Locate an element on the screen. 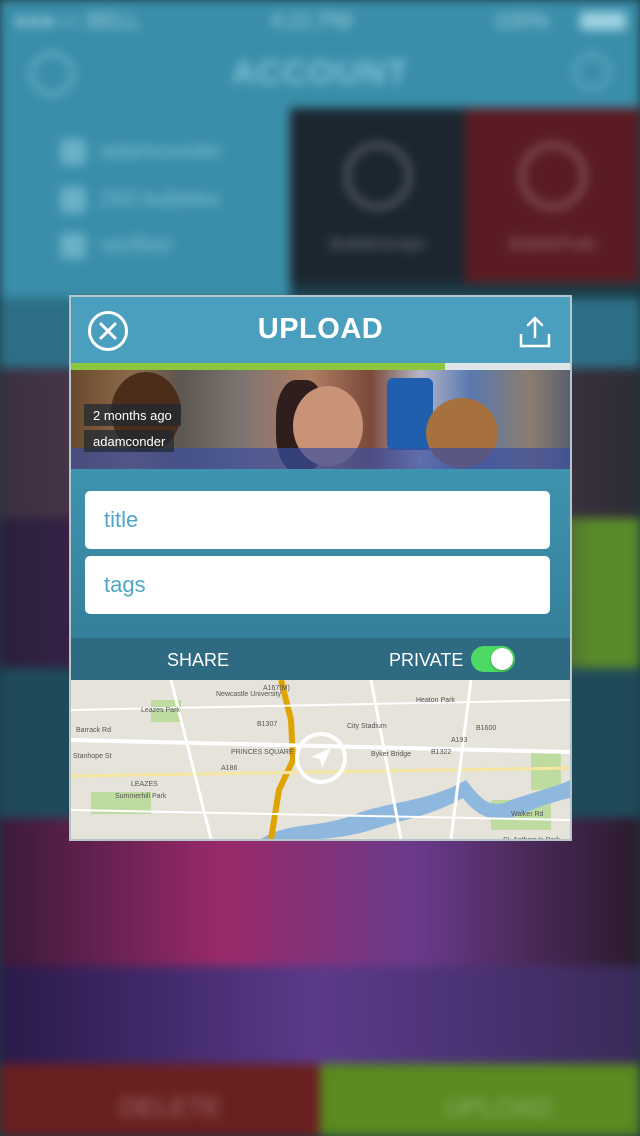 This screenshot has height=1136, width=640. locate-button is located at coordinates (321, 758).